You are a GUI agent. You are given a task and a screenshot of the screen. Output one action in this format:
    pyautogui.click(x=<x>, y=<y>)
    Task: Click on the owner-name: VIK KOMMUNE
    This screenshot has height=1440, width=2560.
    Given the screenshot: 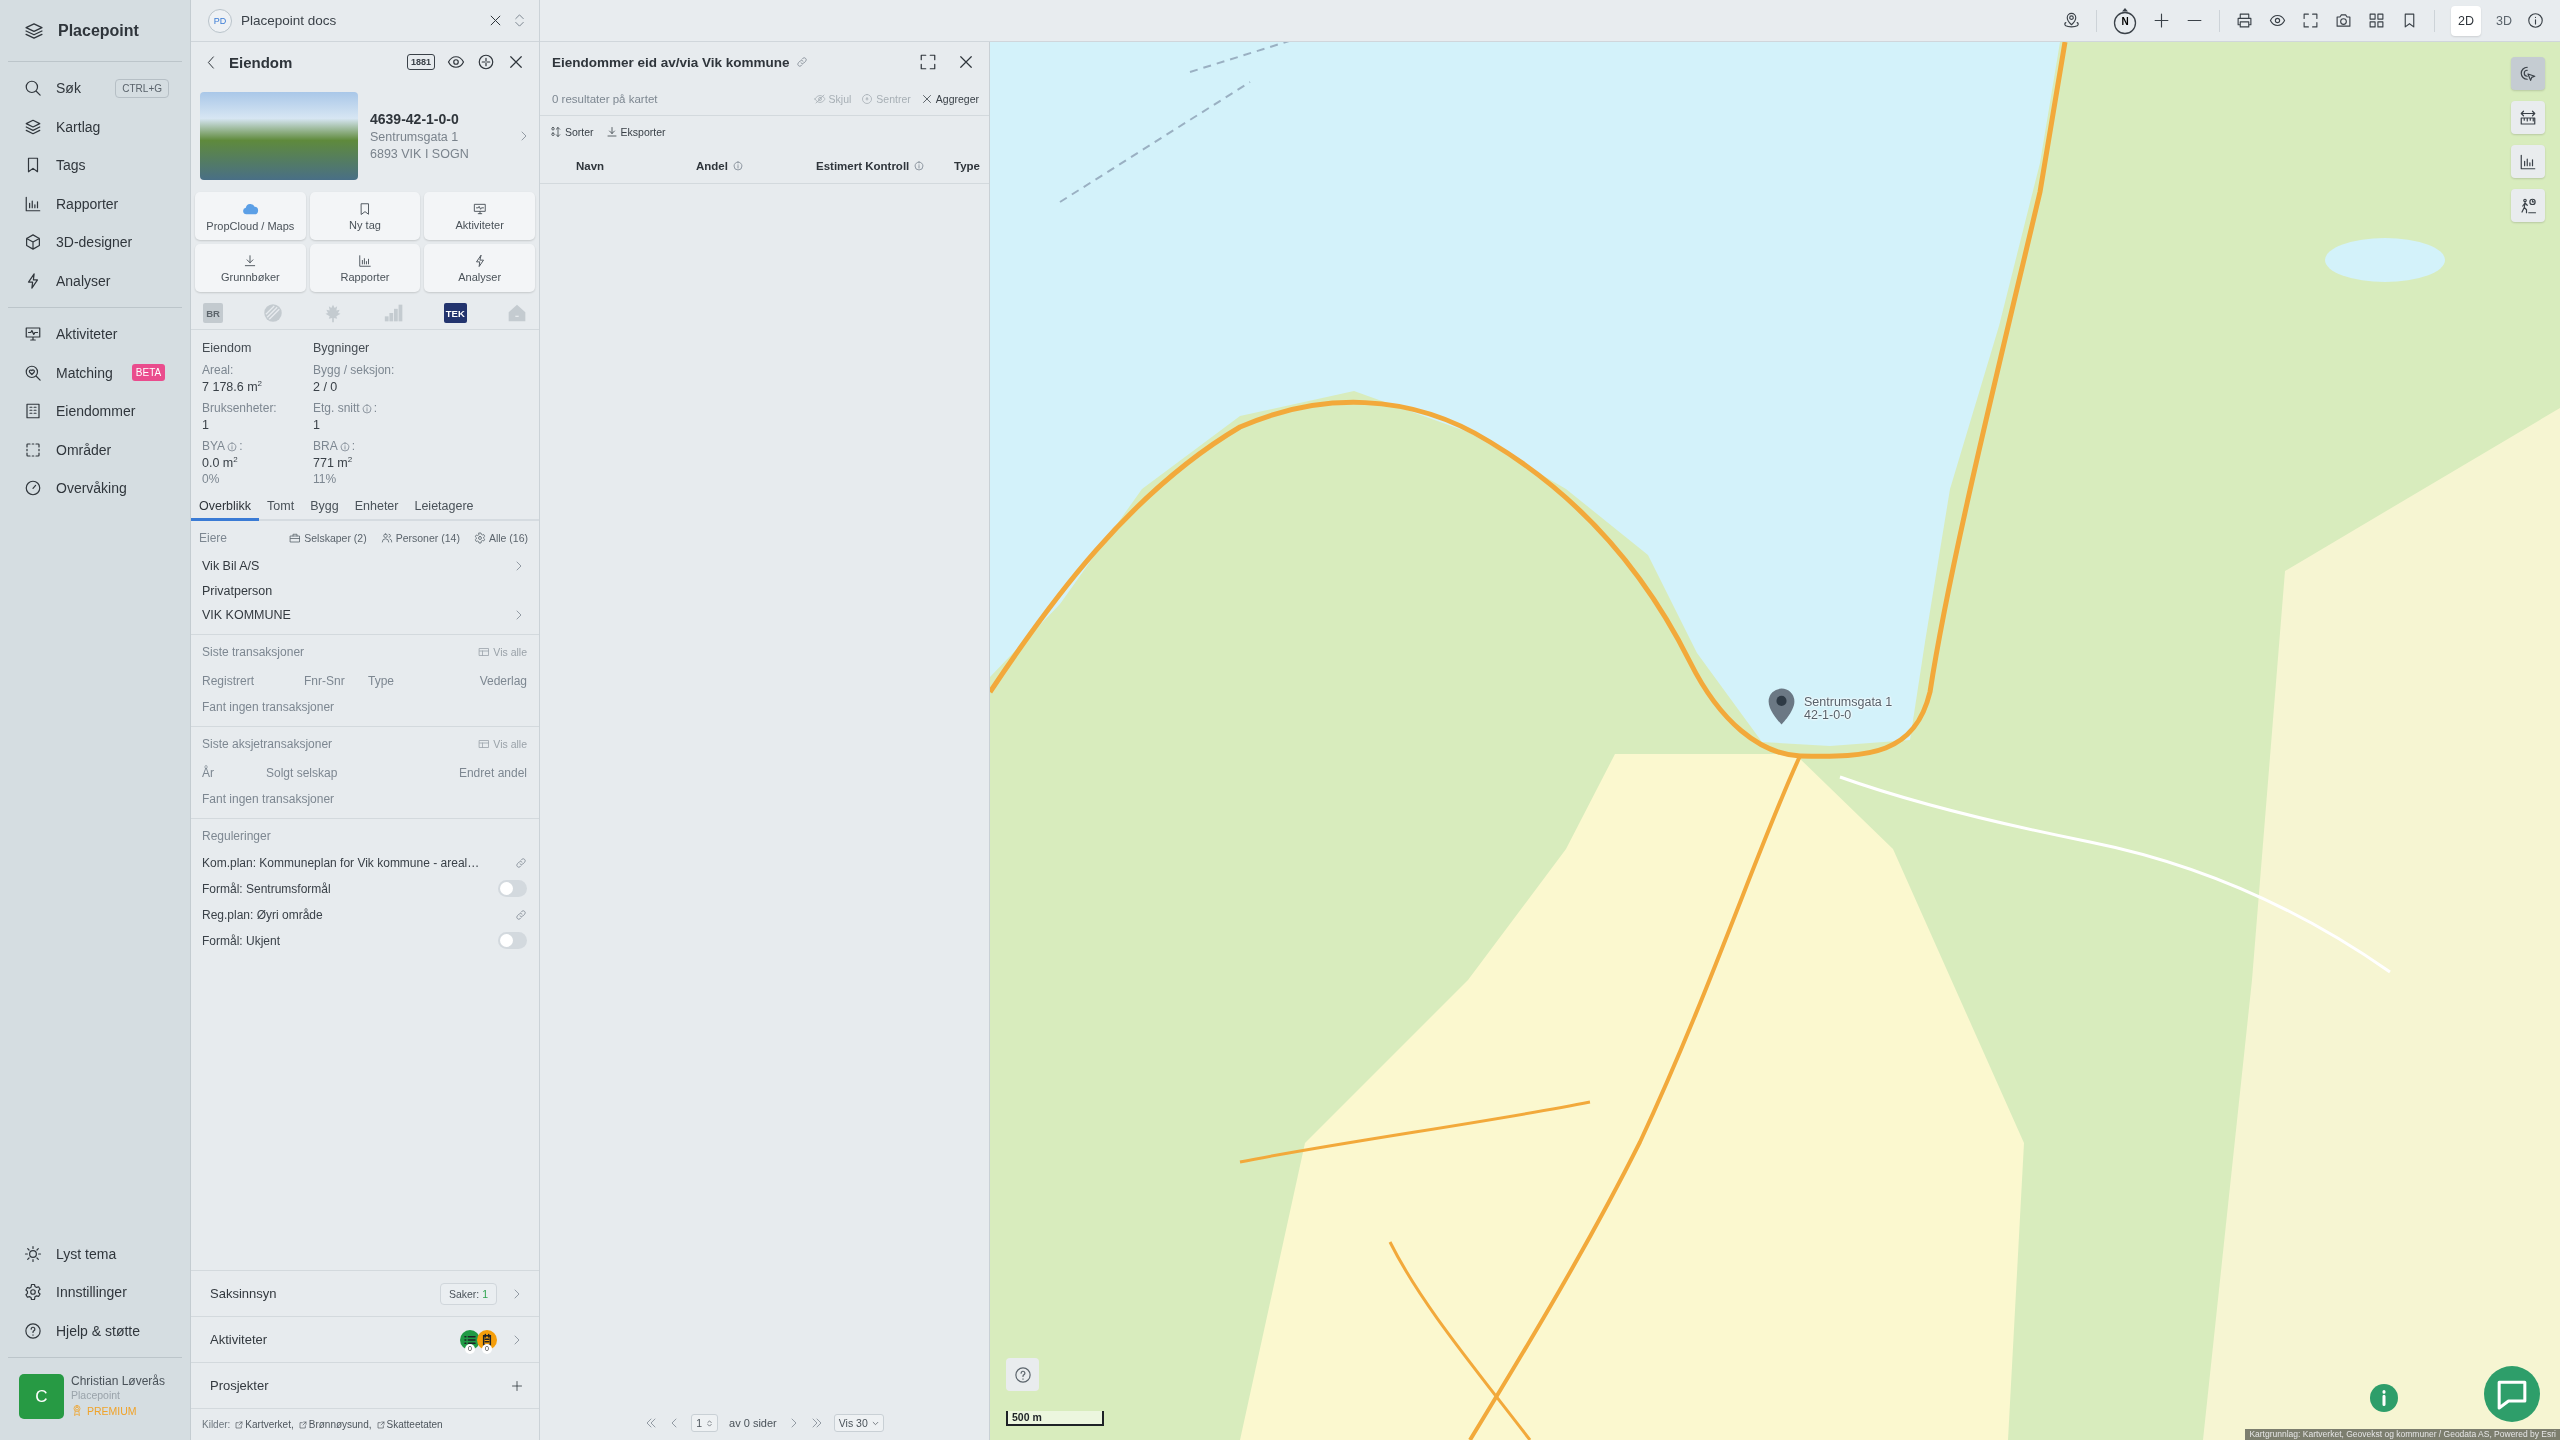 What is the action you would take?
    pyautogui.click(x=246, y=615)
    